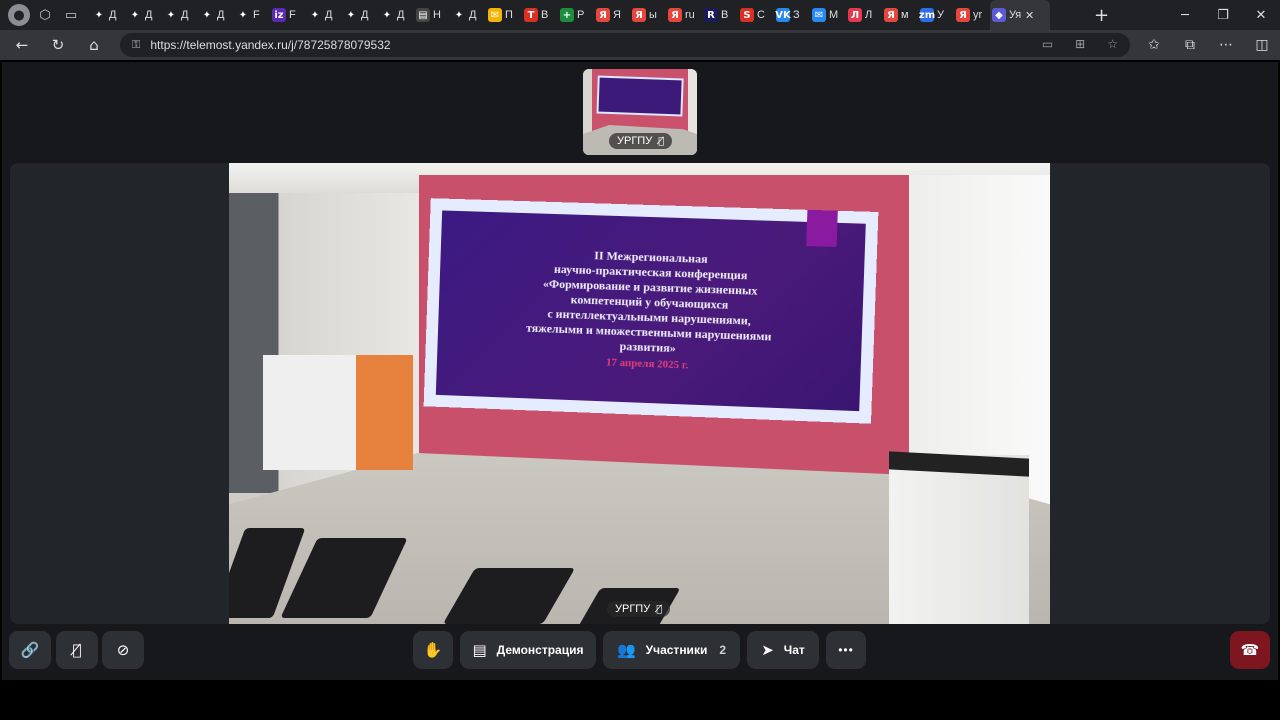  Describe the element at coordinates (1047, 44) in the screenshot. I see `camera-permission-icon: ▭` at that location.